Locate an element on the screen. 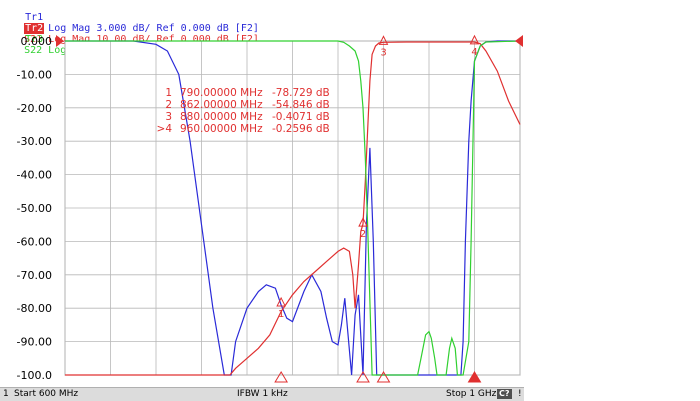 This screenshot has width=700, height=401. marker-table-frequency: 790.00000 MHz is located at coordinates (221, 93).